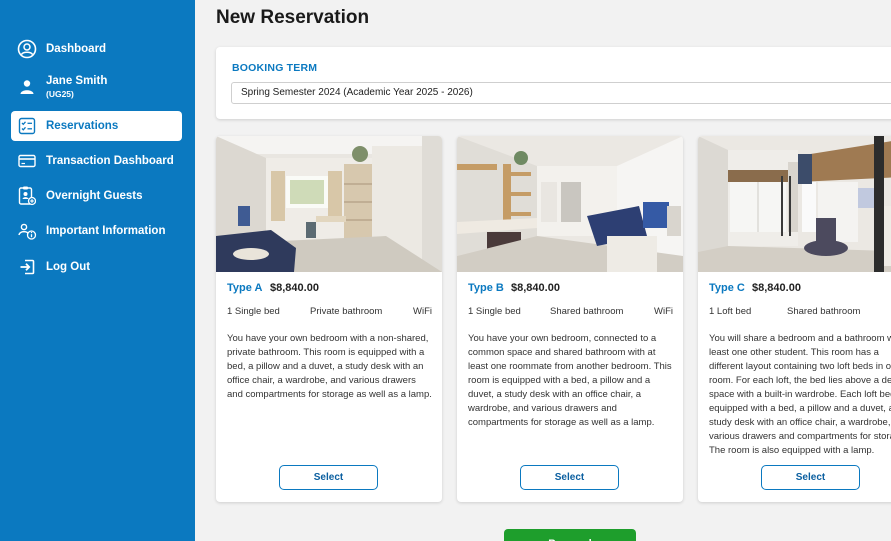  I want to click on sidebar-item-reservations: Reservations, so click(96, 126).